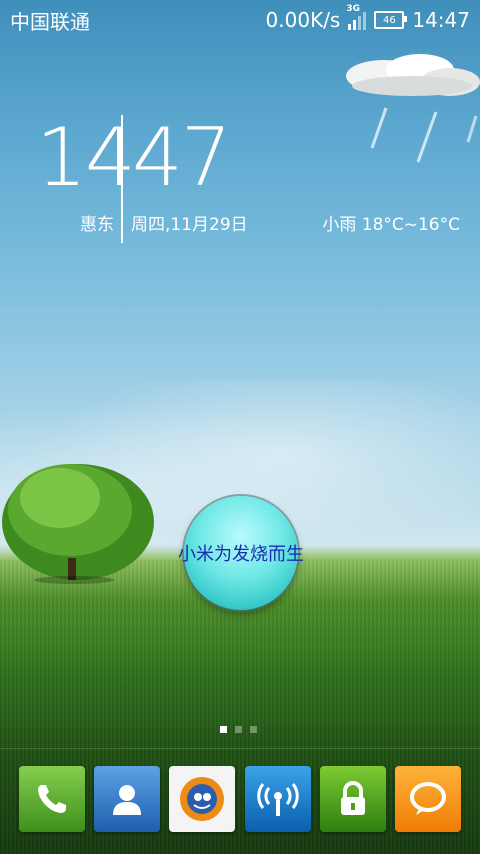 This screenshot has height=854, width=480. Describe the element at coordinates (182, 157) in the screenshot. I see `clock-minute: 47` at that location.